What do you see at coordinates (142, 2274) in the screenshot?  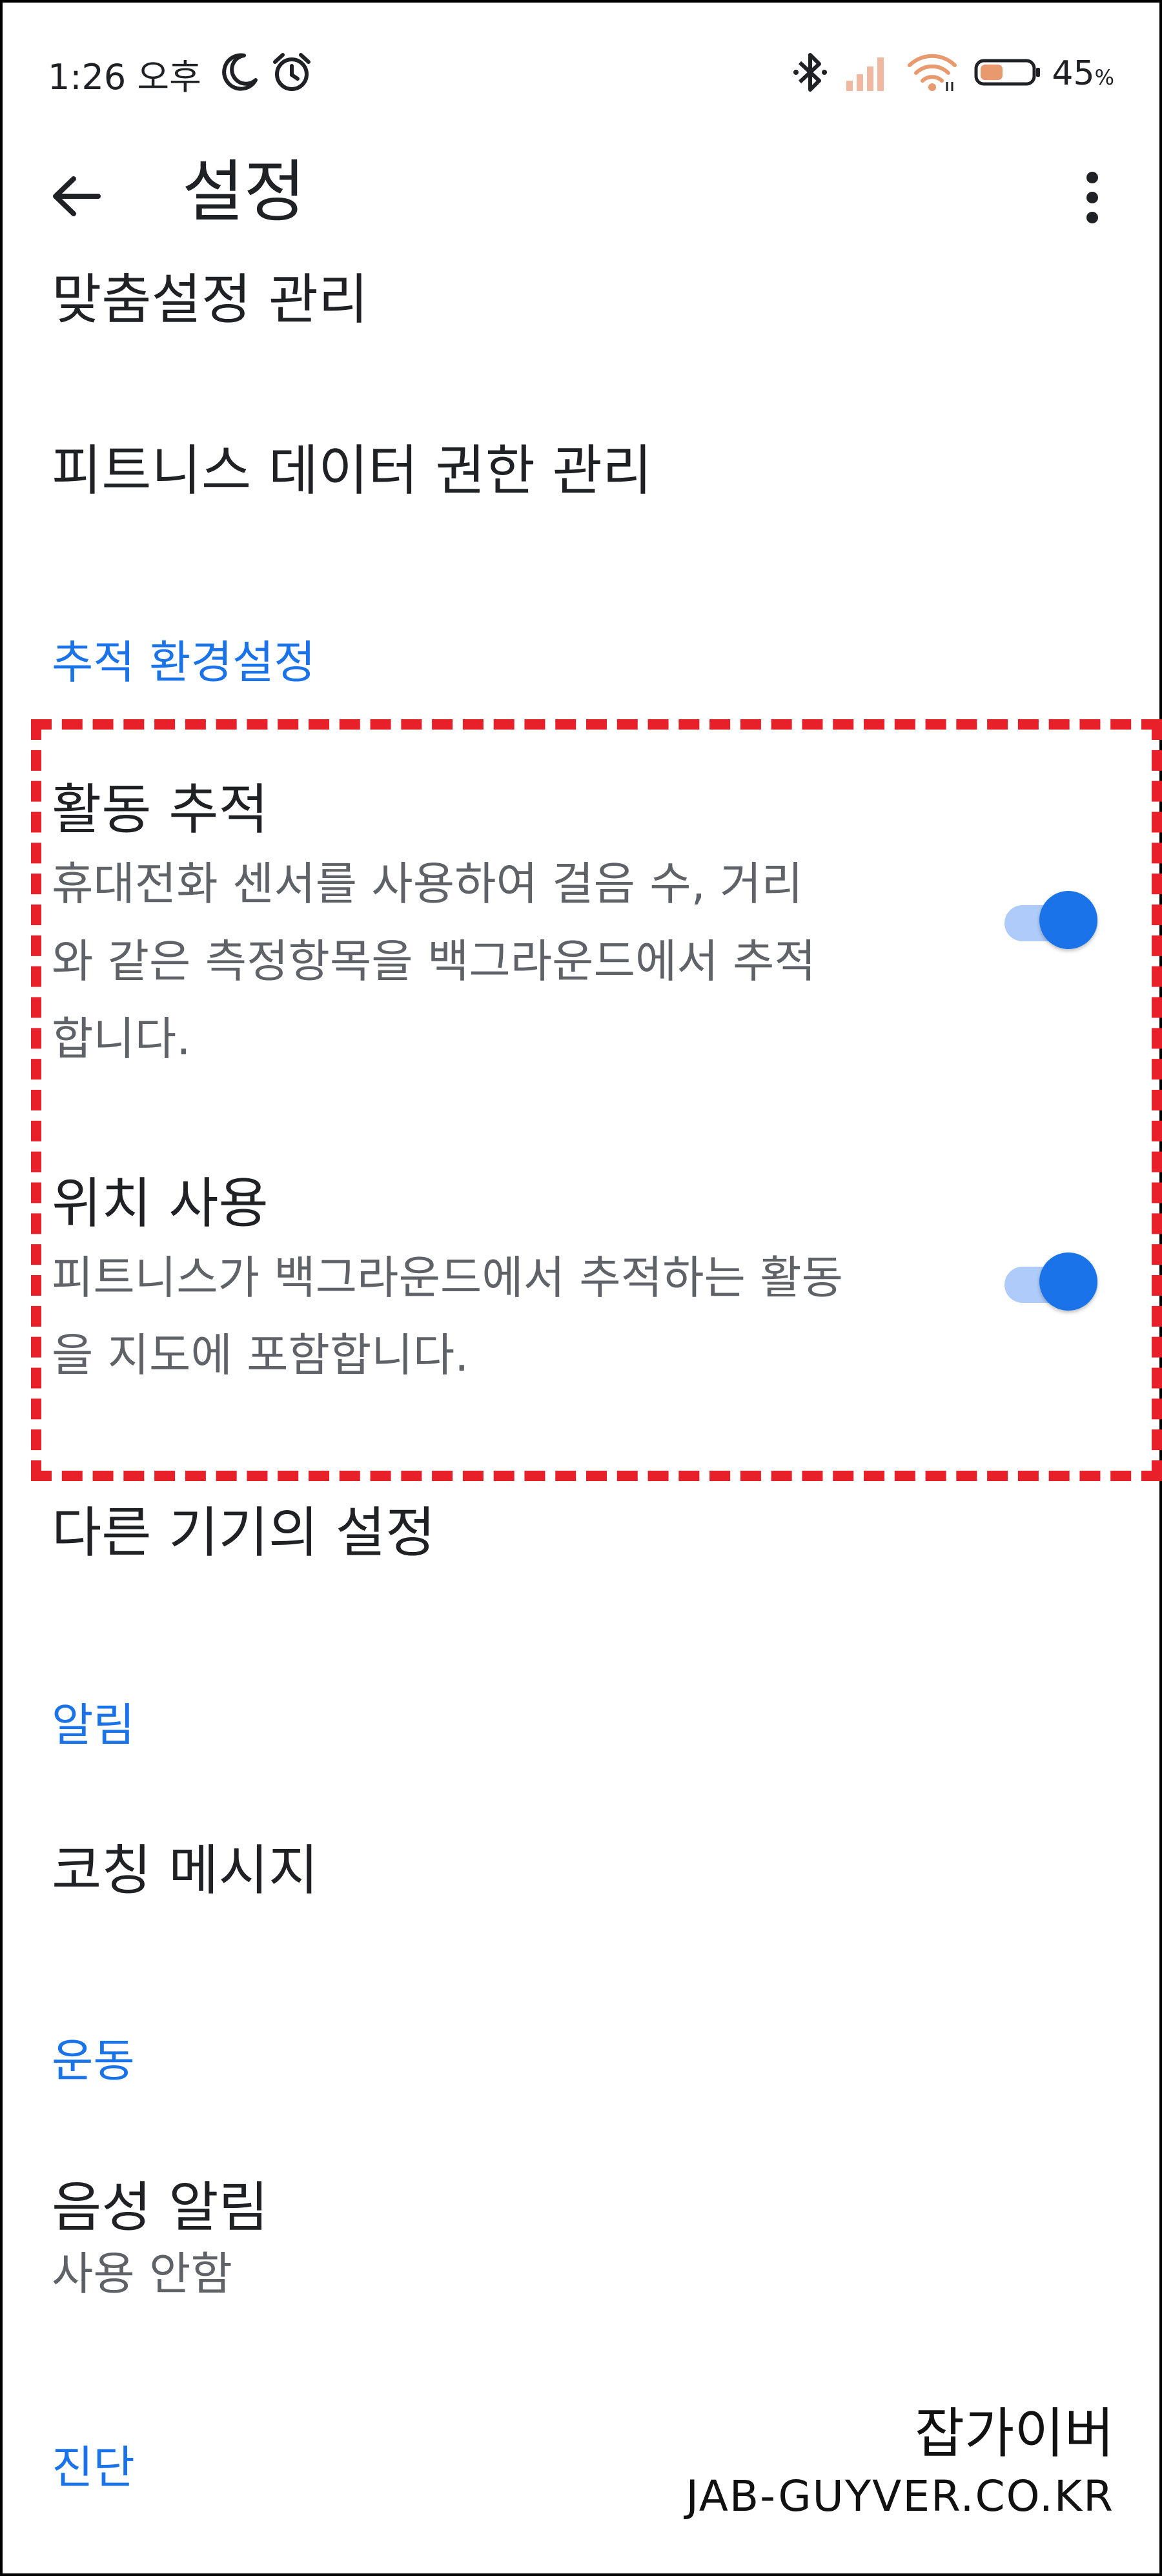 I see `item-summary: 사용 안함` at bounding box center [142, 2274].